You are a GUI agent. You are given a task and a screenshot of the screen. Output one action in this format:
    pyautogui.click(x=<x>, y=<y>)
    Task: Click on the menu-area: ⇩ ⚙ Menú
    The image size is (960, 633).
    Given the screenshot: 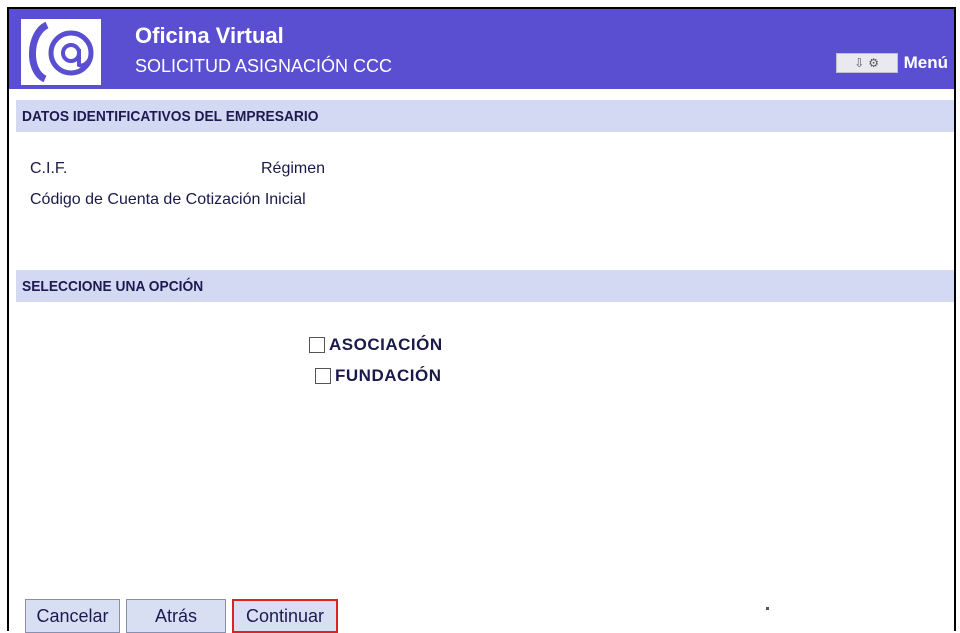 What is the action you would take?
    pyautogui.click(x=891, y=63)
    